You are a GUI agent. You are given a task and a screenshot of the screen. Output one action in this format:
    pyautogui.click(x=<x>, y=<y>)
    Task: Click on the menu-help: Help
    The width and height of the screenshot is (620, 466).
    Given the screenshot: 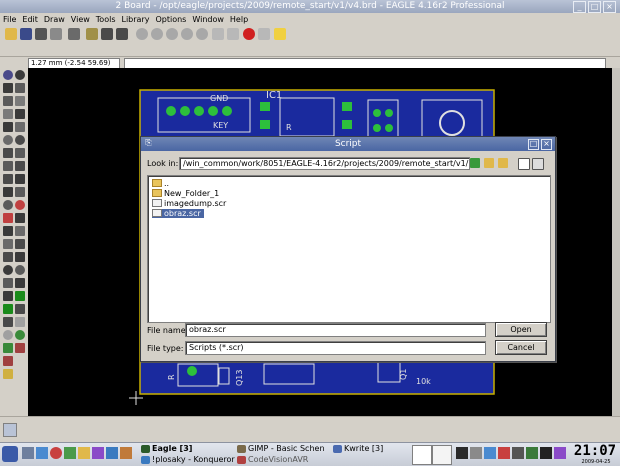 What is the action you would take?
    pyautogui.click(x=239, y=19)
    